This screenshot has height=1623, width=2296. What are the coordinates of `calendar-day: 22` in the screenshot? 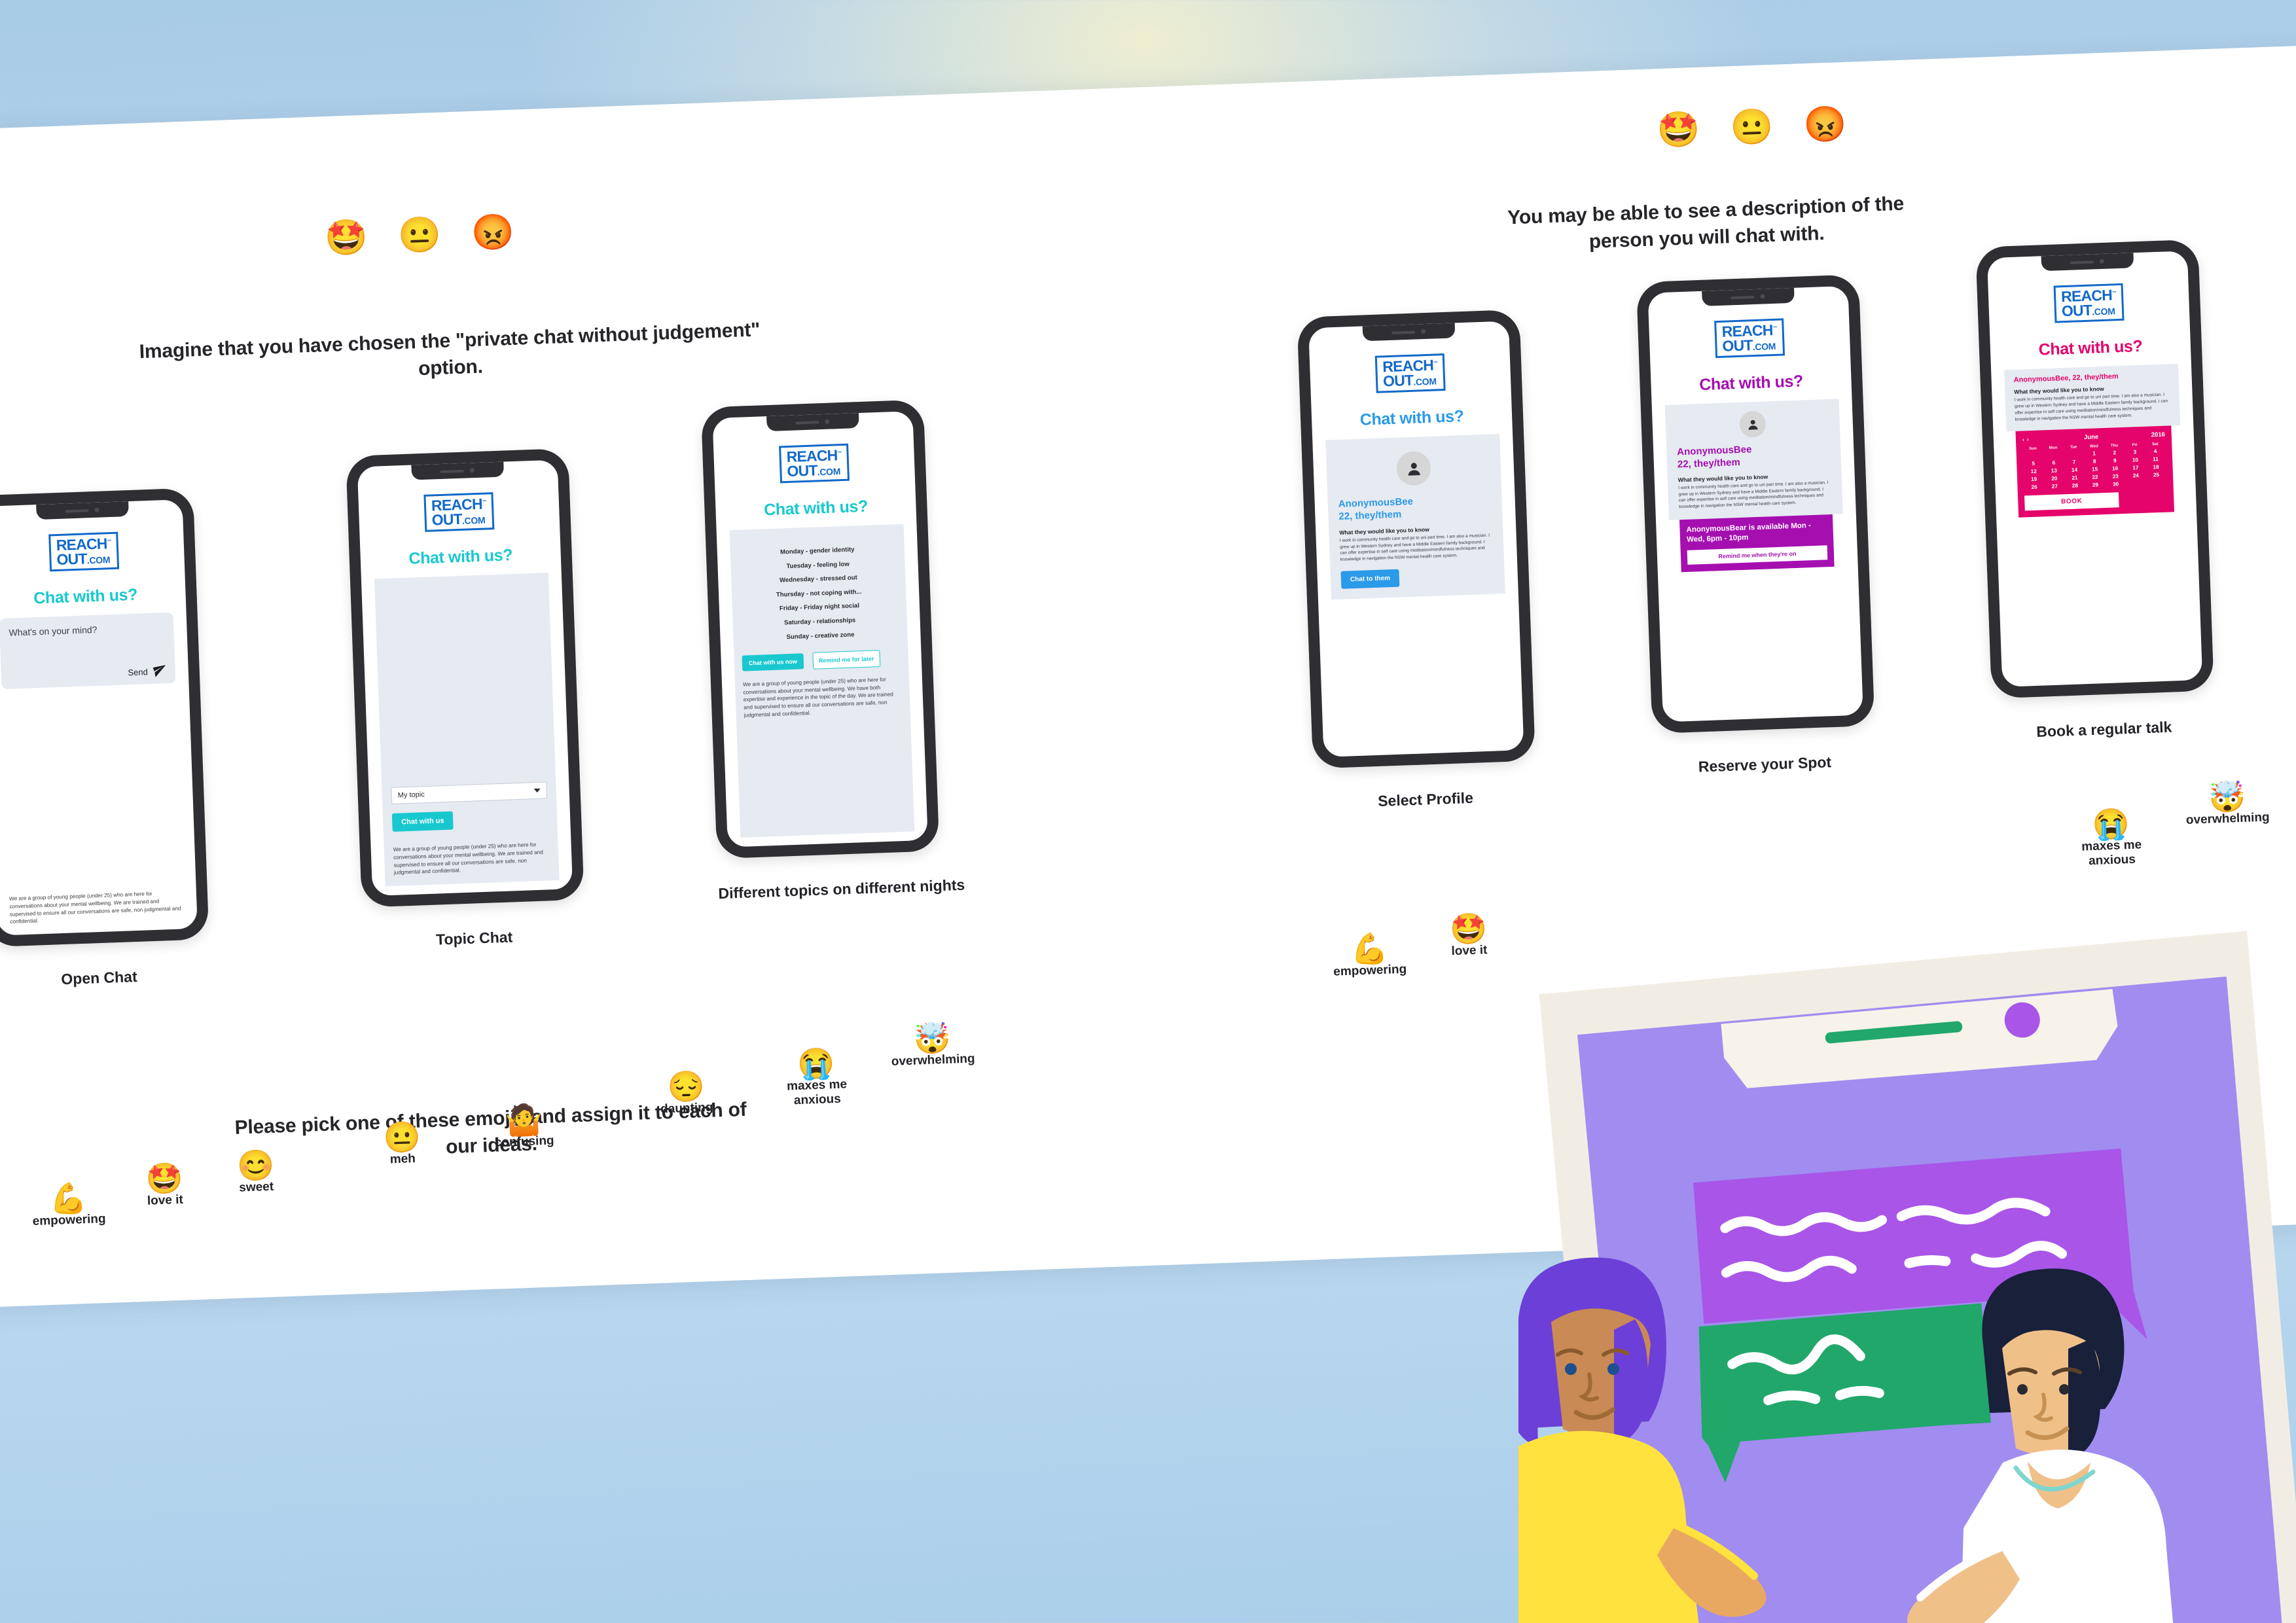 It's located at (2095, 477).